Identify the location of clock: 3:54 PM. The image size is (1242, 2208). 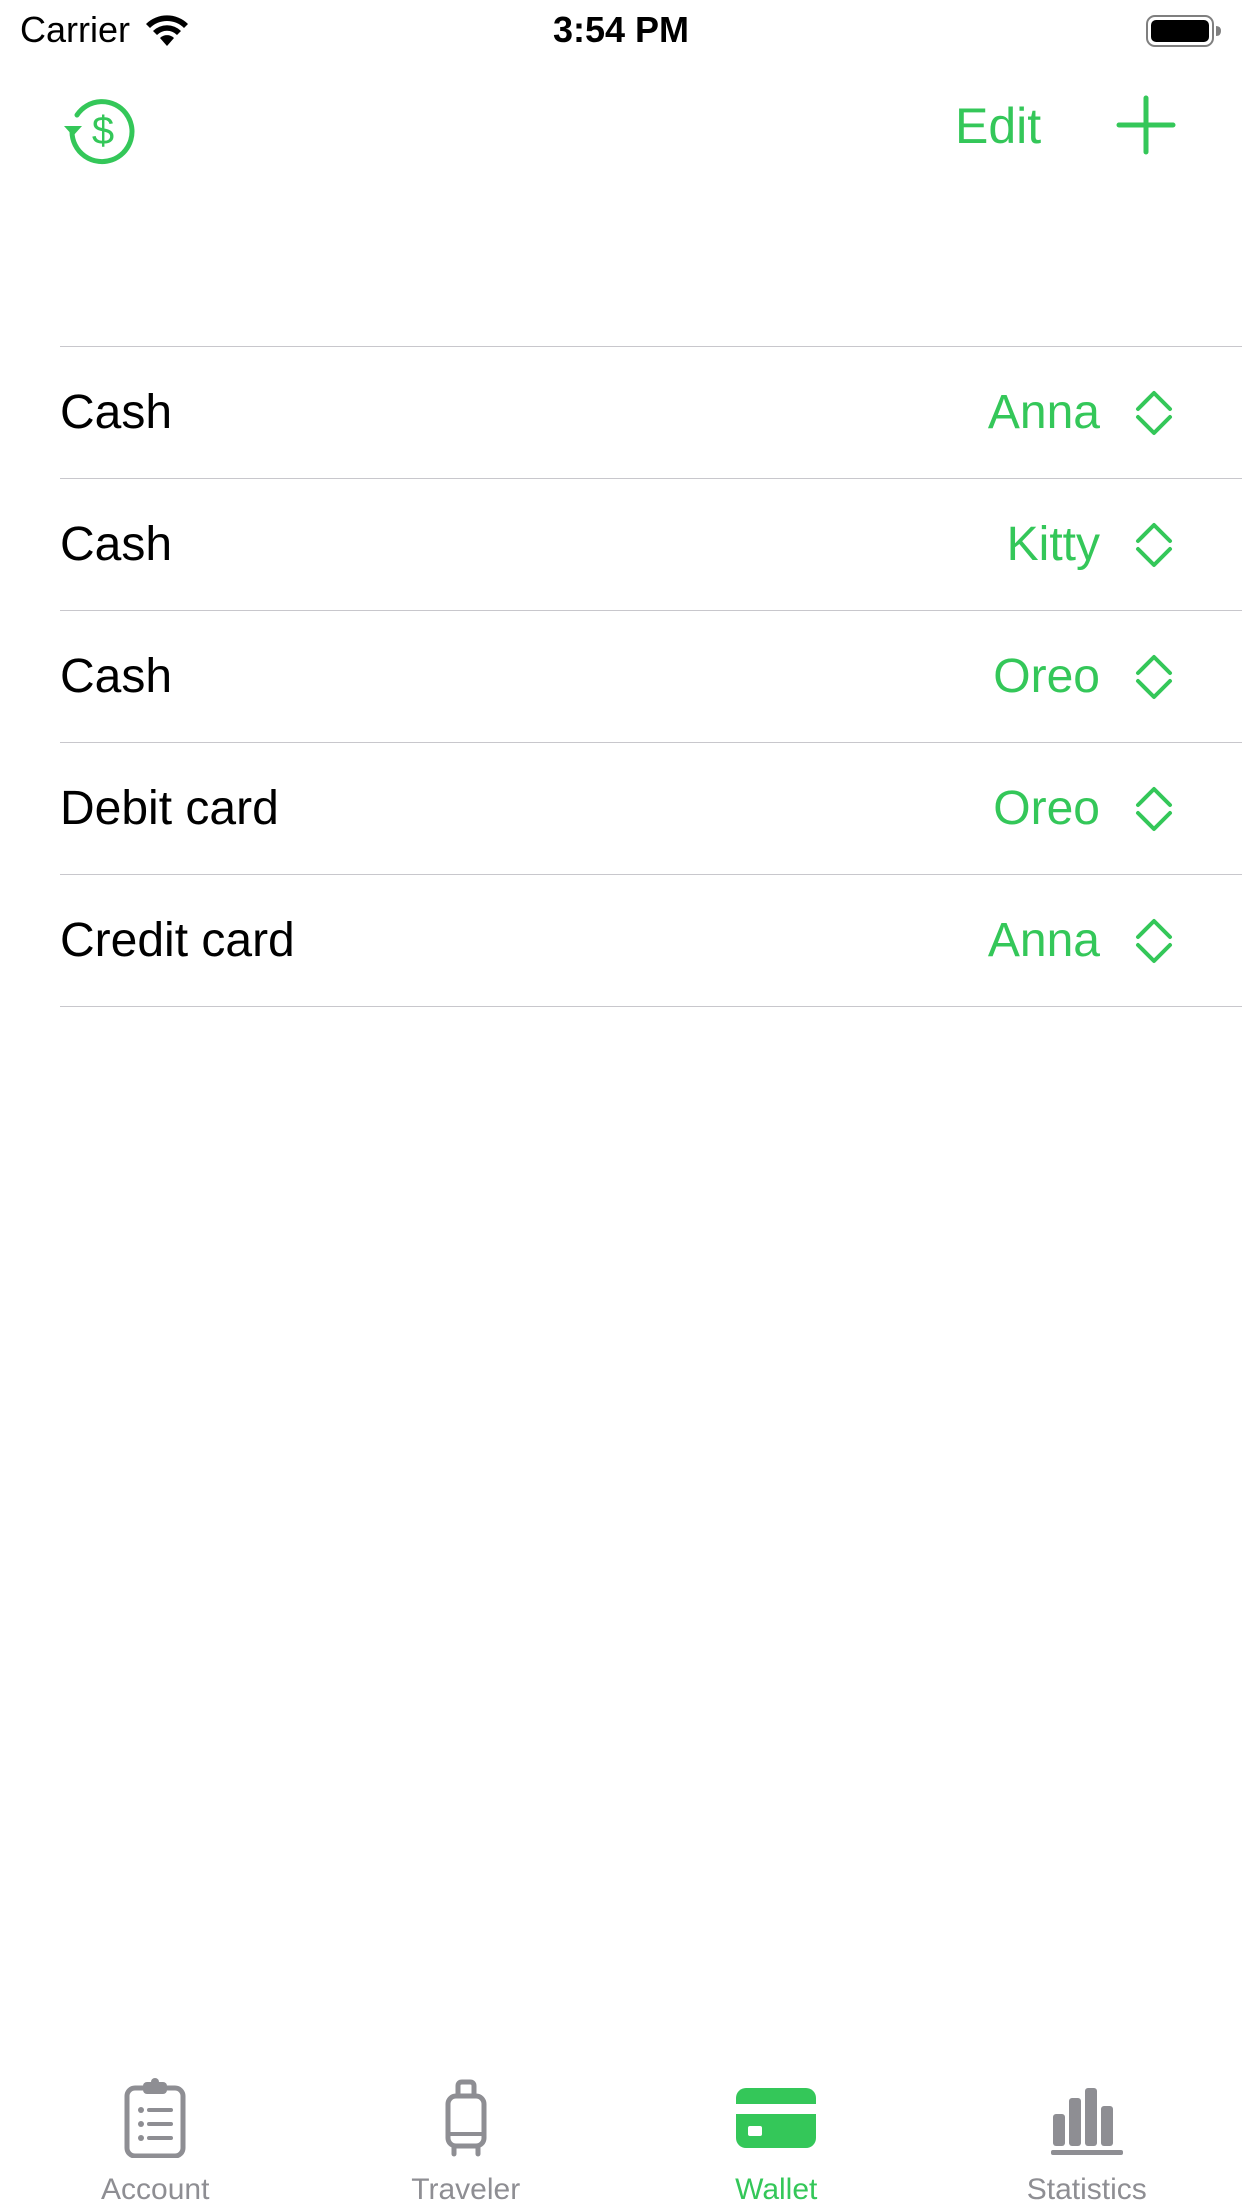
(621, 29).